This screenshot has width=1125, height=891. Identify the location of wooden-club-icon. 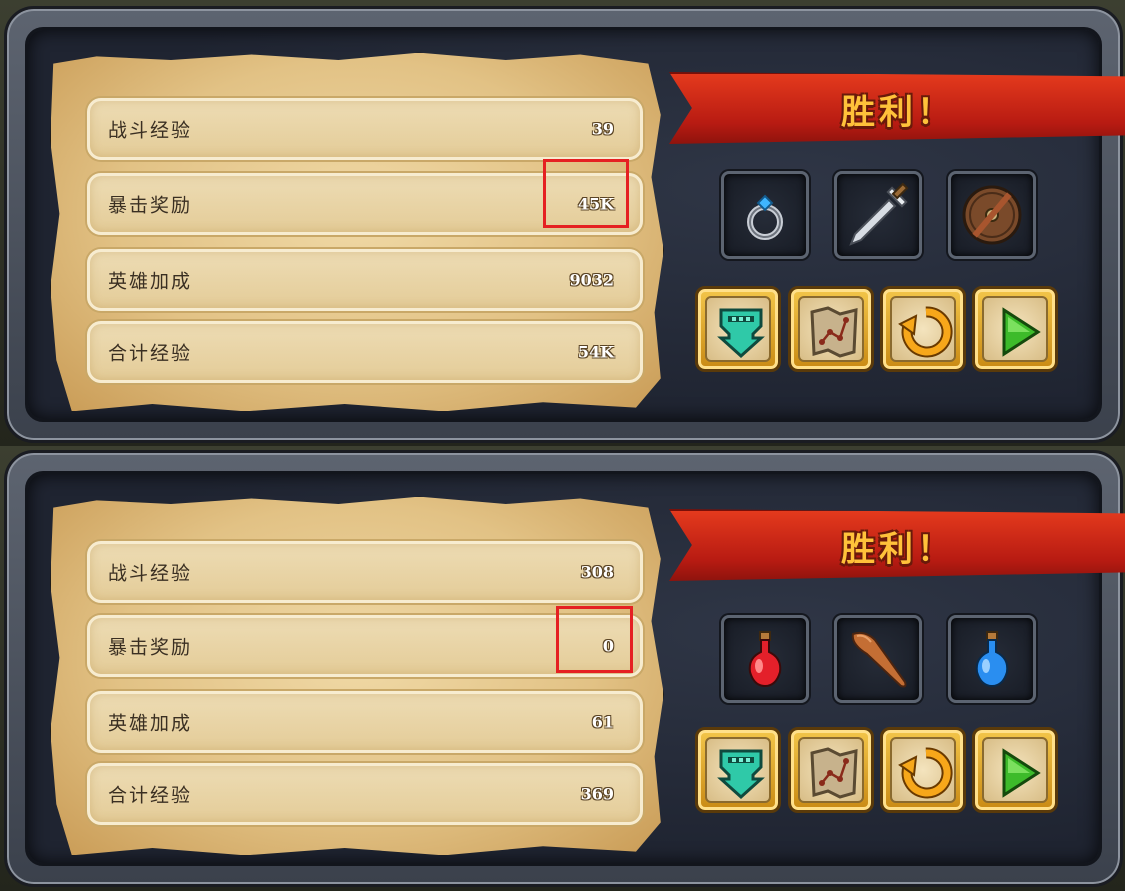
(879, 659).